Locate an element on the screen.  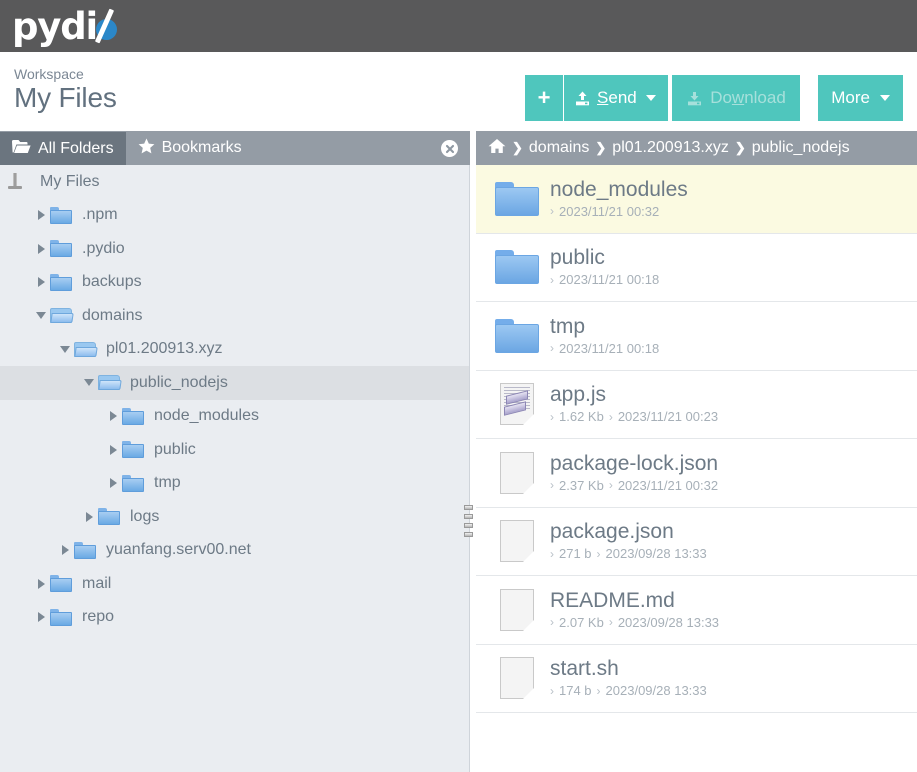
file-modified-date: 2023/11/21 00:32 is located at coordinates (668, 485).